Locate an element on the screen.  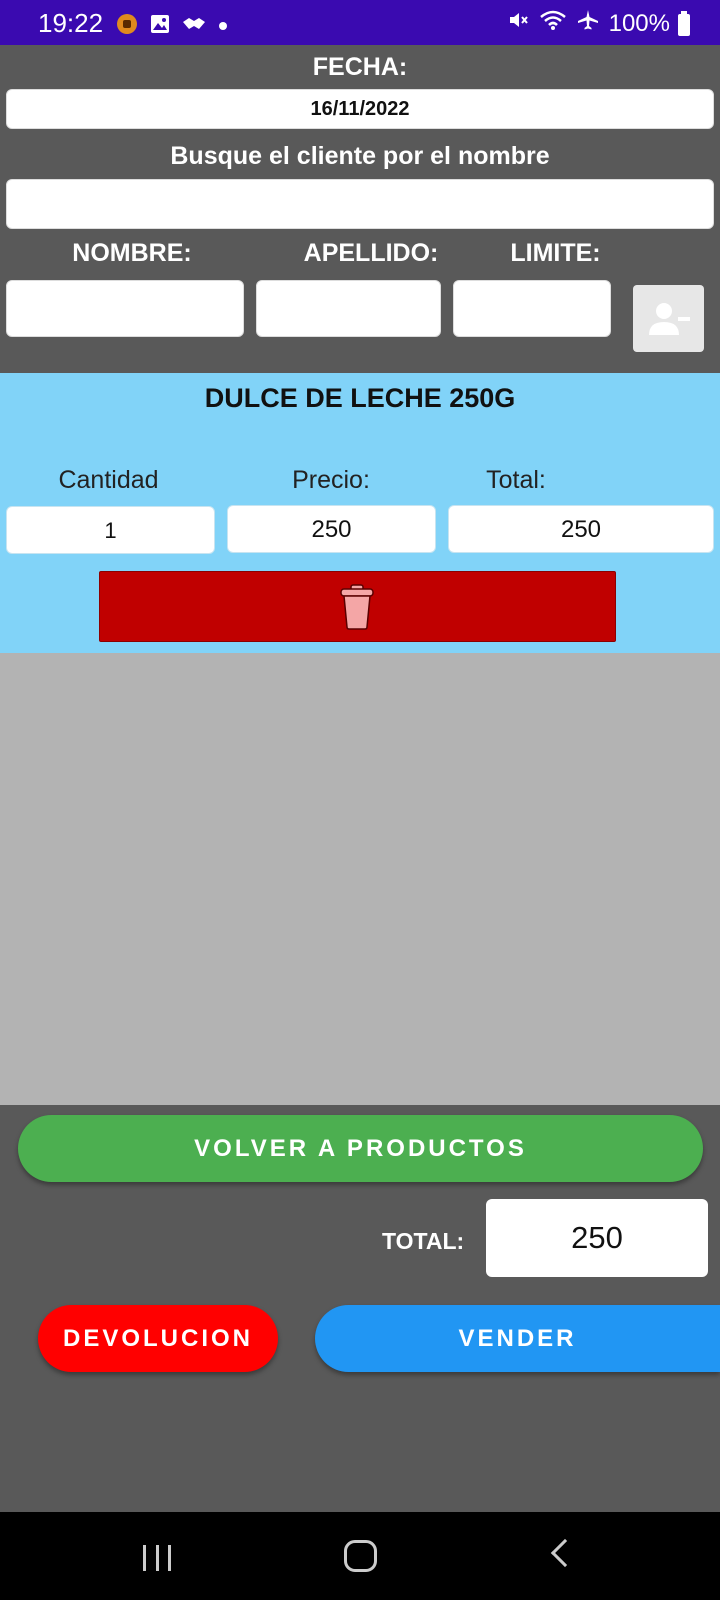
back-icon is located at coordinates (565, 1553).